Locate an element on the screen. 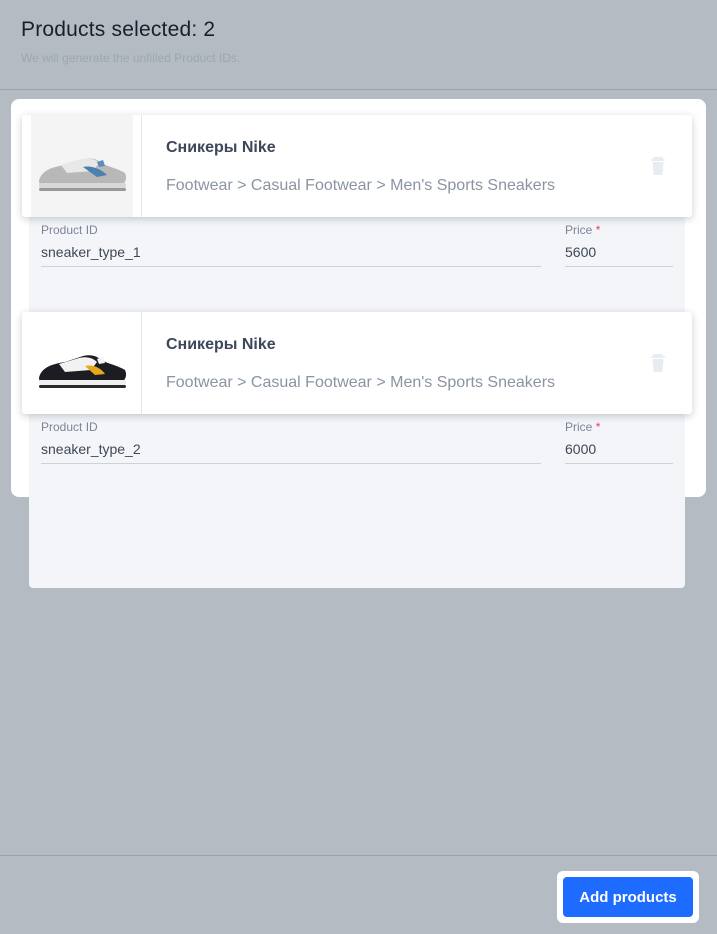 This screenshot has width=717, height=934. footer: Add products is located at coordinates (358, 894).